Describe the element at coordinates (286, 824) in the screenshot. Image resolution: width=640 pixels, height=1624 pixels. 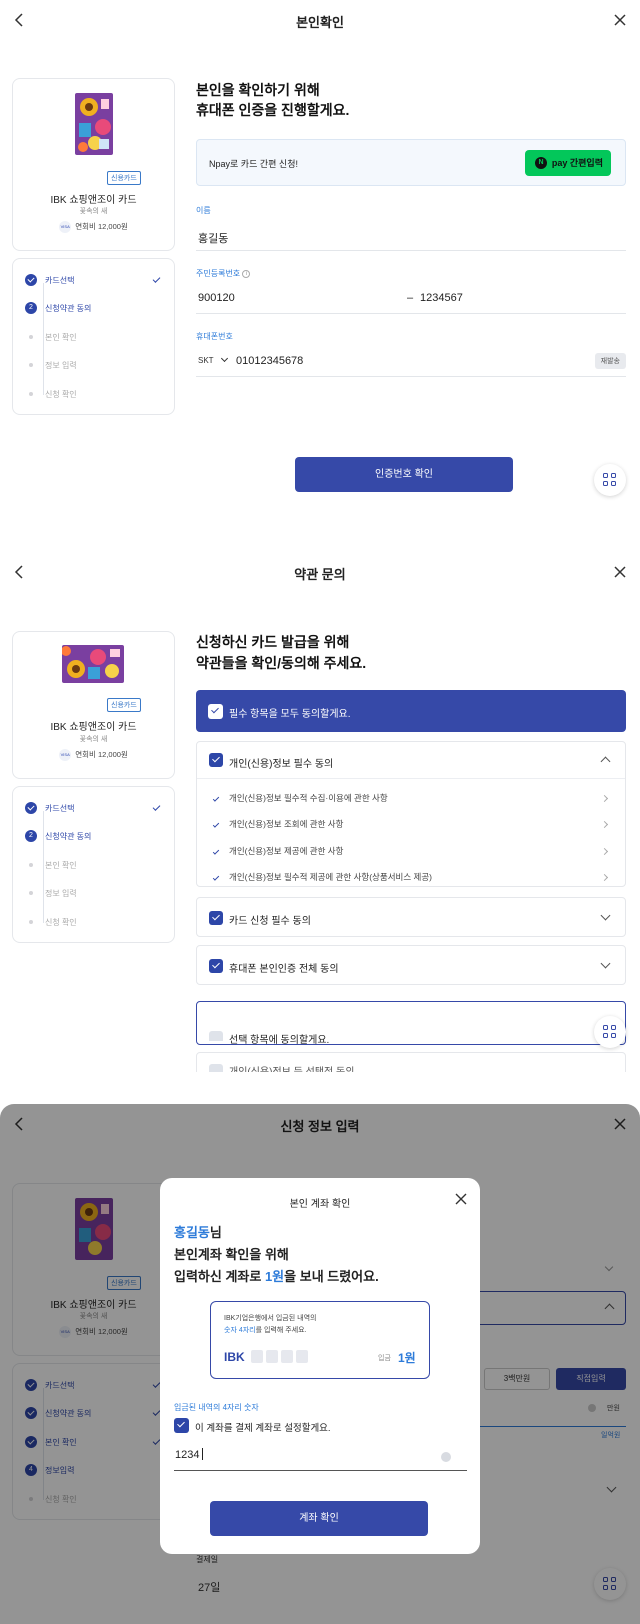
I see `term-item: 개인(신용)정보 조회에 관한 사항` at that location.